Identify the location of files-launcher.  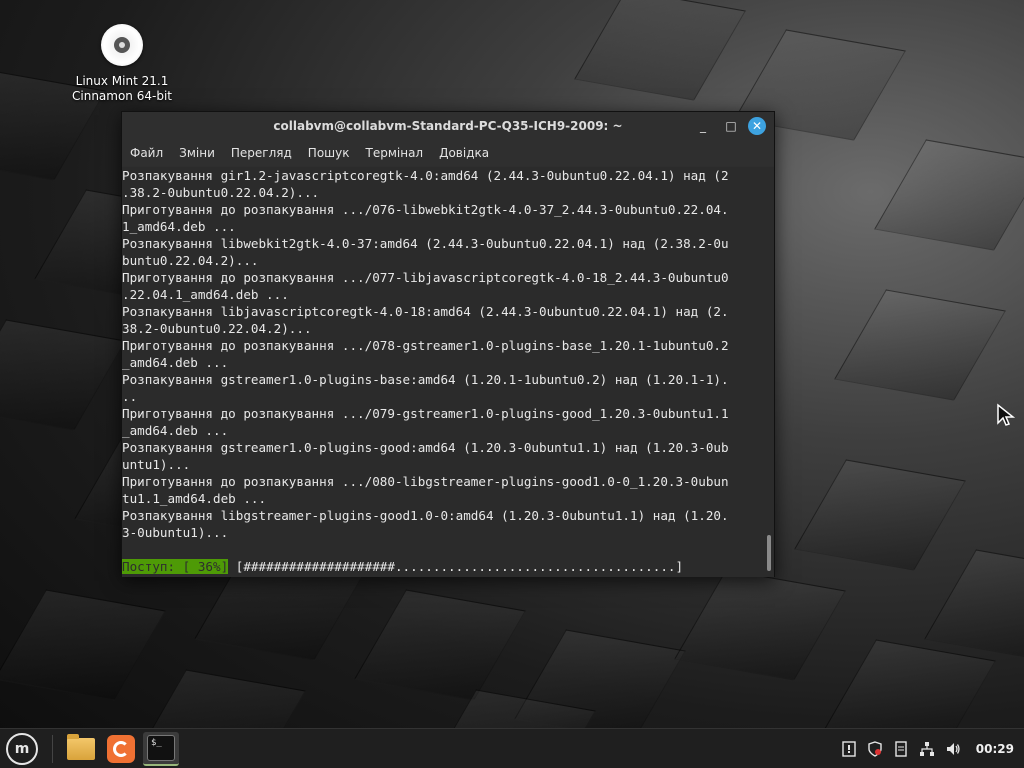
(81, 749).